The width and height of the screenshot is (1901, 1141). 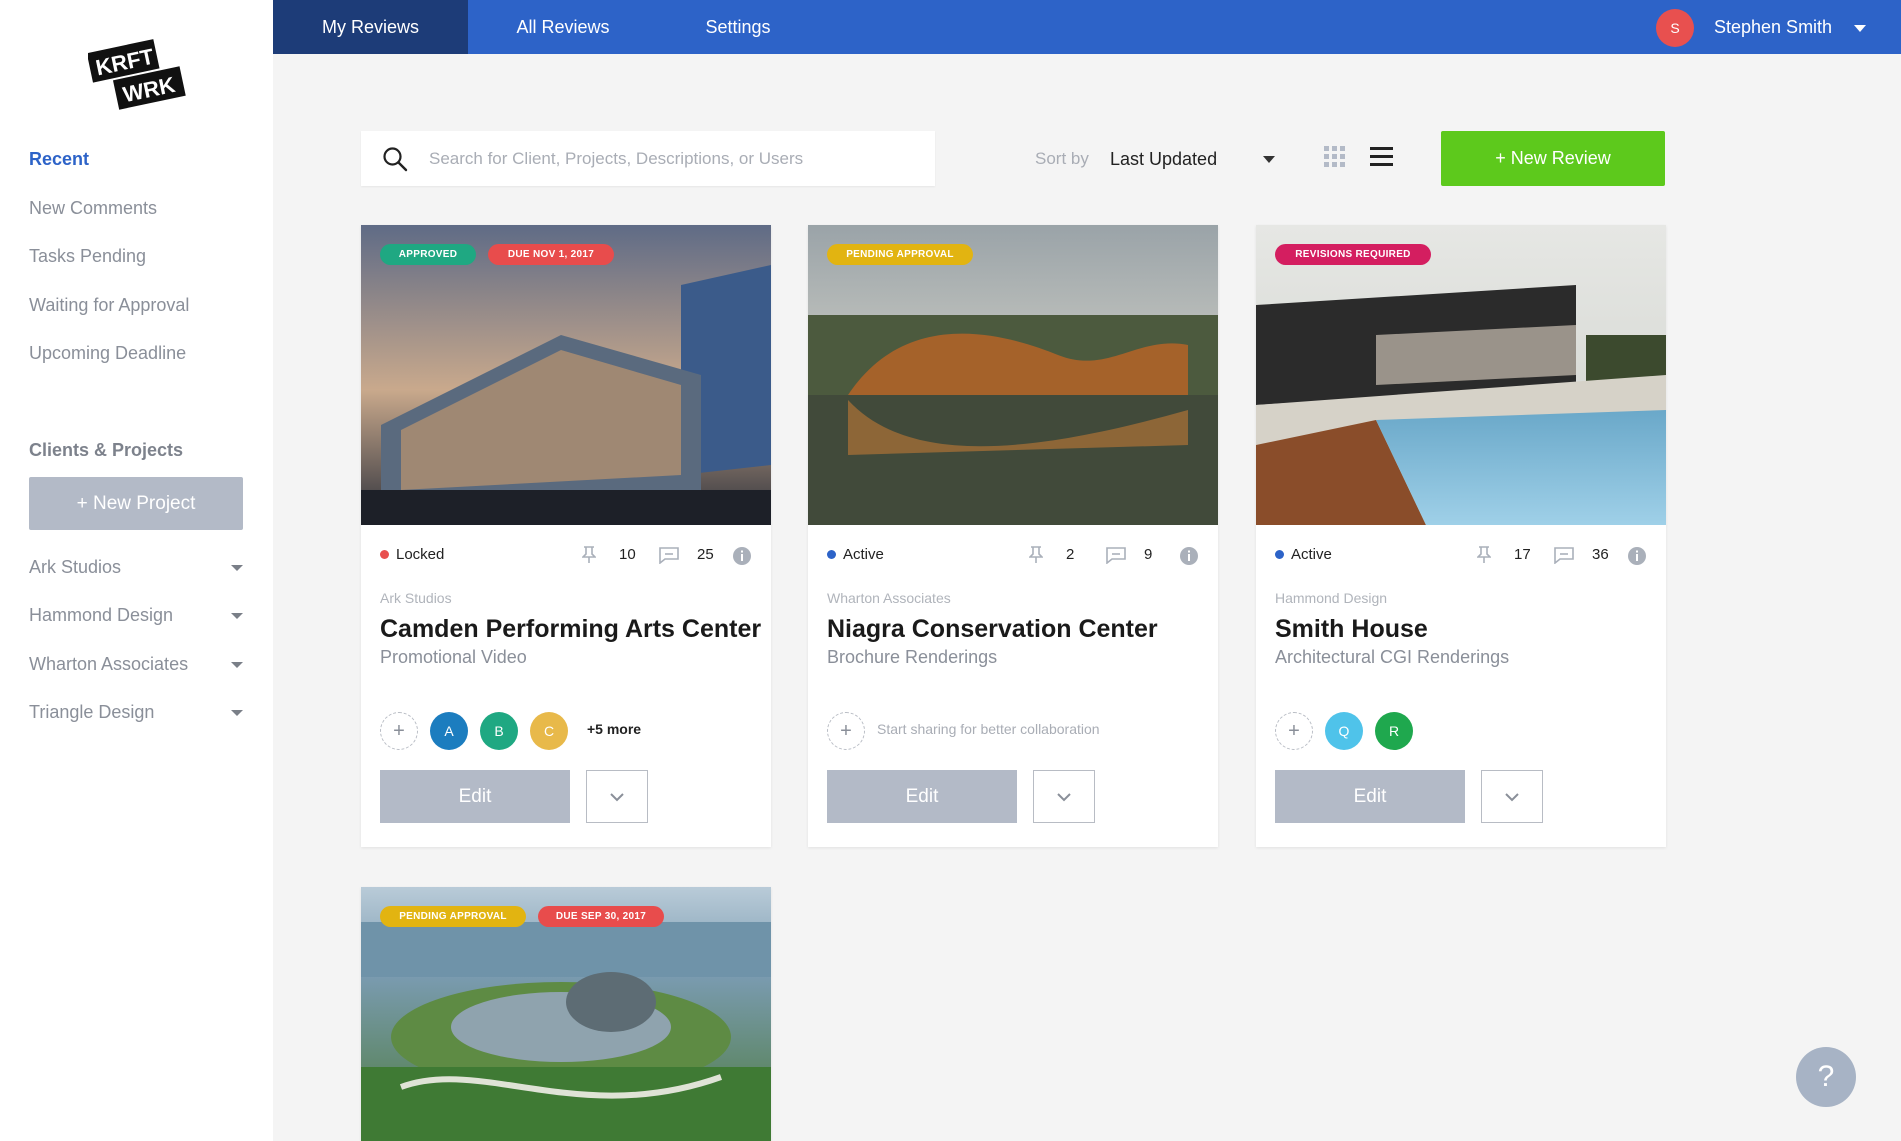 What do you see at coordinates (1344, 731) in the screenshot?
I see `avatar: Q` at bounding box center [1344, 731].